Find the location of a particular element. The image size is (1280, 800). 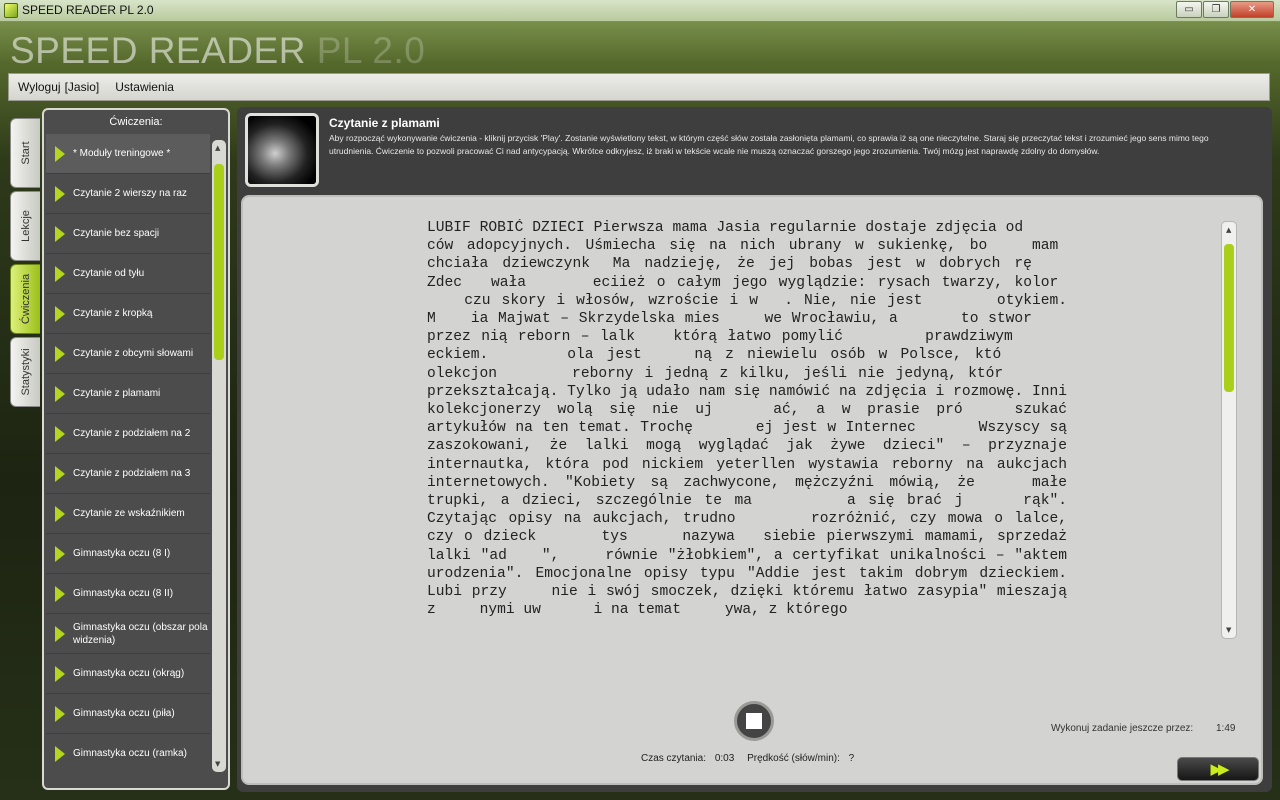

exercise-title: Czytanie z plamami is located at coordinates (384, 123).